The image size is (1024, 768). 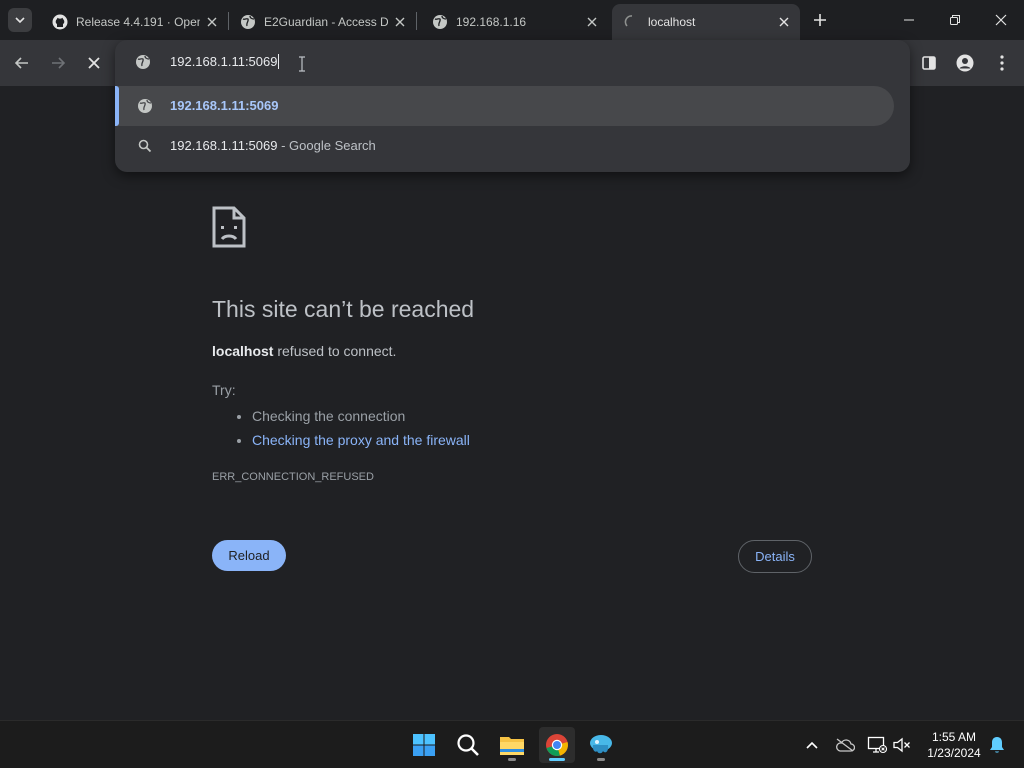 What do you see at coordinates (224, 105) in the screenshot?
I see `suggestion-text: 192.168.1.11:5069` at bounding box center [224, 105].